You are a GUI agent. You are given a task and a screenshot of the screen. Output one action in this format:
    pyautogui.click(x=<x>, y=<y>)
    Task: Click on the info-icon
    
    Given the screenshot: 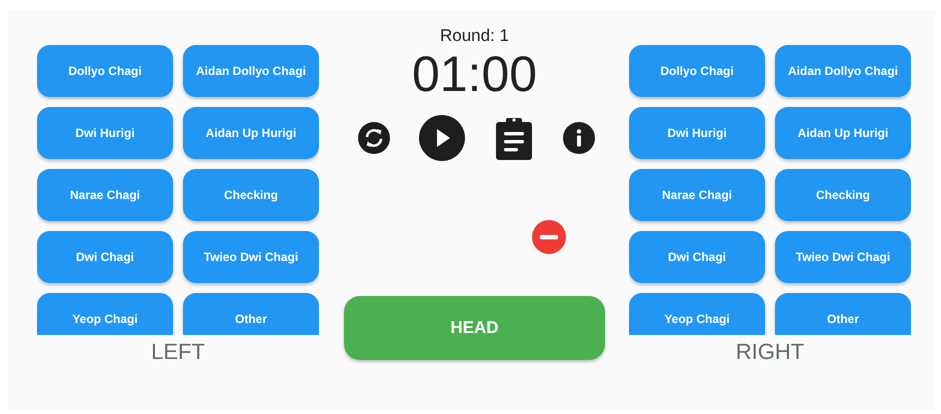 What is the action you would take?
    pyautogui.click(x=579, y=138)
    